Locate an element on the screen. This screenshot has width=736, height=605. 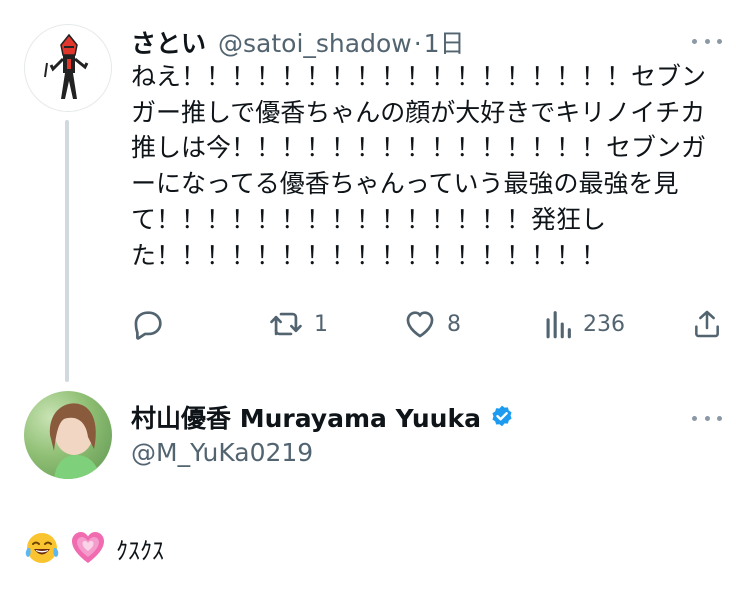
views-icon is located at coordinates (558, 325).